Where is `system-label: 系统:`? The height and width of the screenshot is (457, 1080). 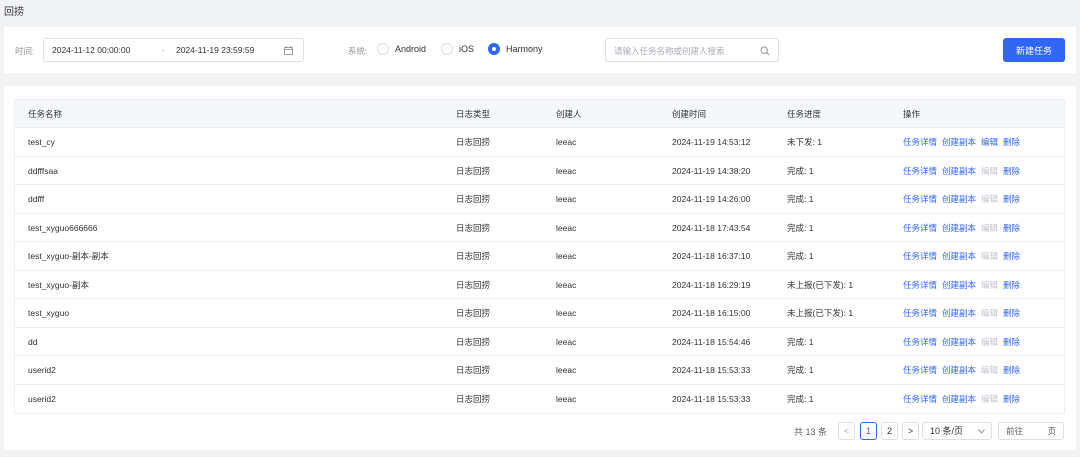 system-label: 系统: is located at coordinates (358, 51).